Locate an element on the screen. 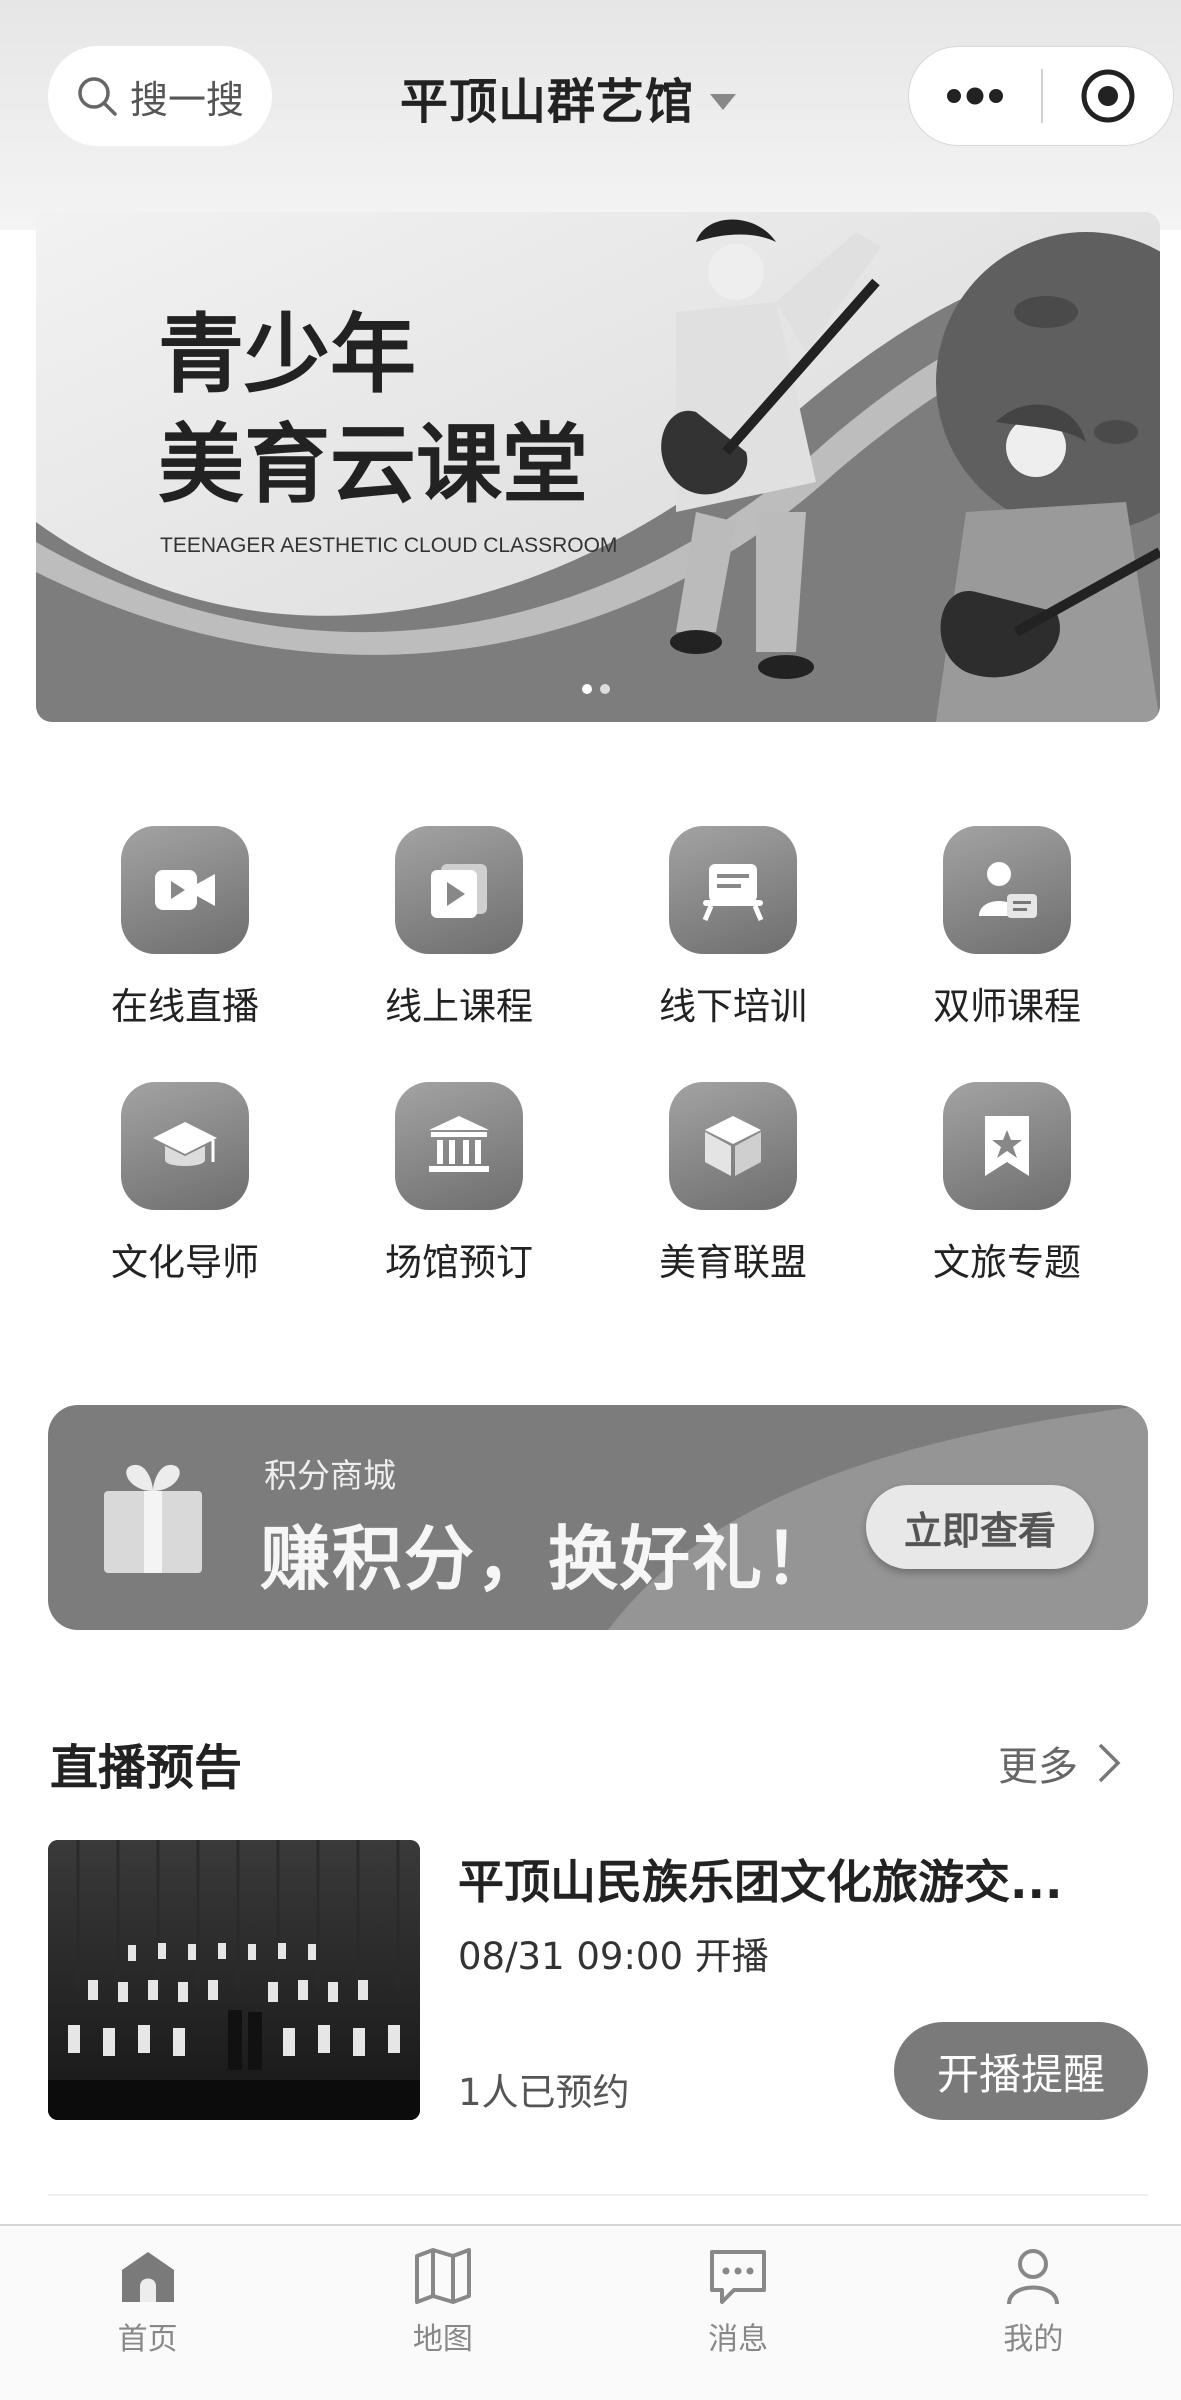  view-now-button: 立即查看 is located at coordinates (980, 1527).